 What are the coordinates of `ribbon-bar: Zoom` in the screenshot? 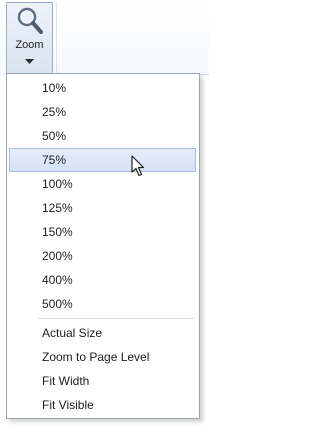 It's located at (104, 38).